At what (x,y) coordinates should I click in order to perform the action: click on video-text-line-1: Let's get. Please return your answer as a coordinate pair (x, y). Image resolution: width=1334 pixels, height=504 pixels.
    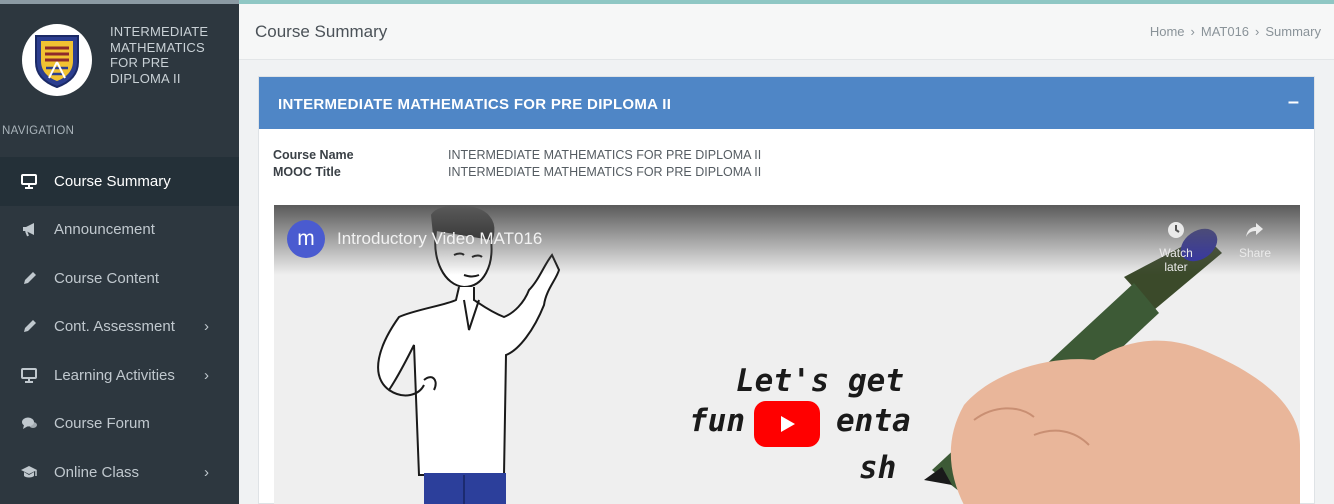
    Looking at the image, I should click on (820, 381).